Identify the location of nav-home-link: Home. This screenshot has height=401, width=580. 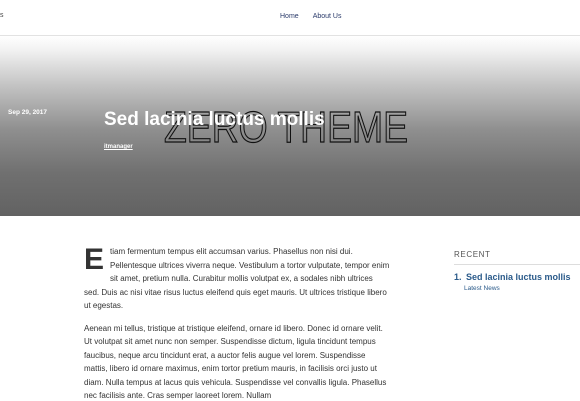
(289, 16).